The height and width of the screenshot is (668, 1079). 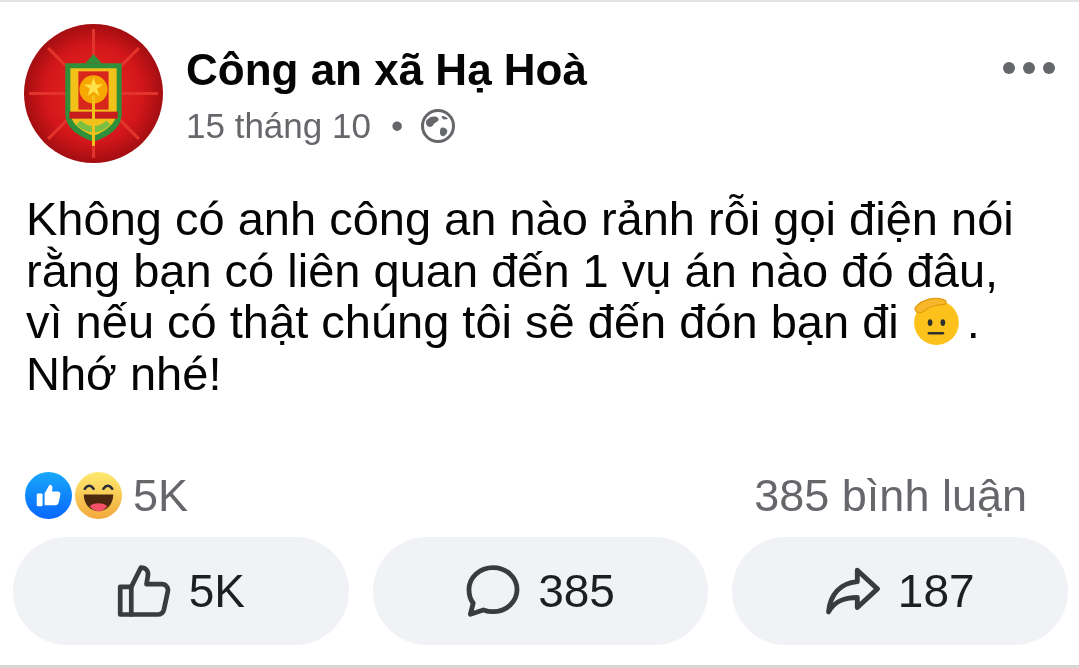 I want to click on saluting-face-icon, so click(x=936, y=321).